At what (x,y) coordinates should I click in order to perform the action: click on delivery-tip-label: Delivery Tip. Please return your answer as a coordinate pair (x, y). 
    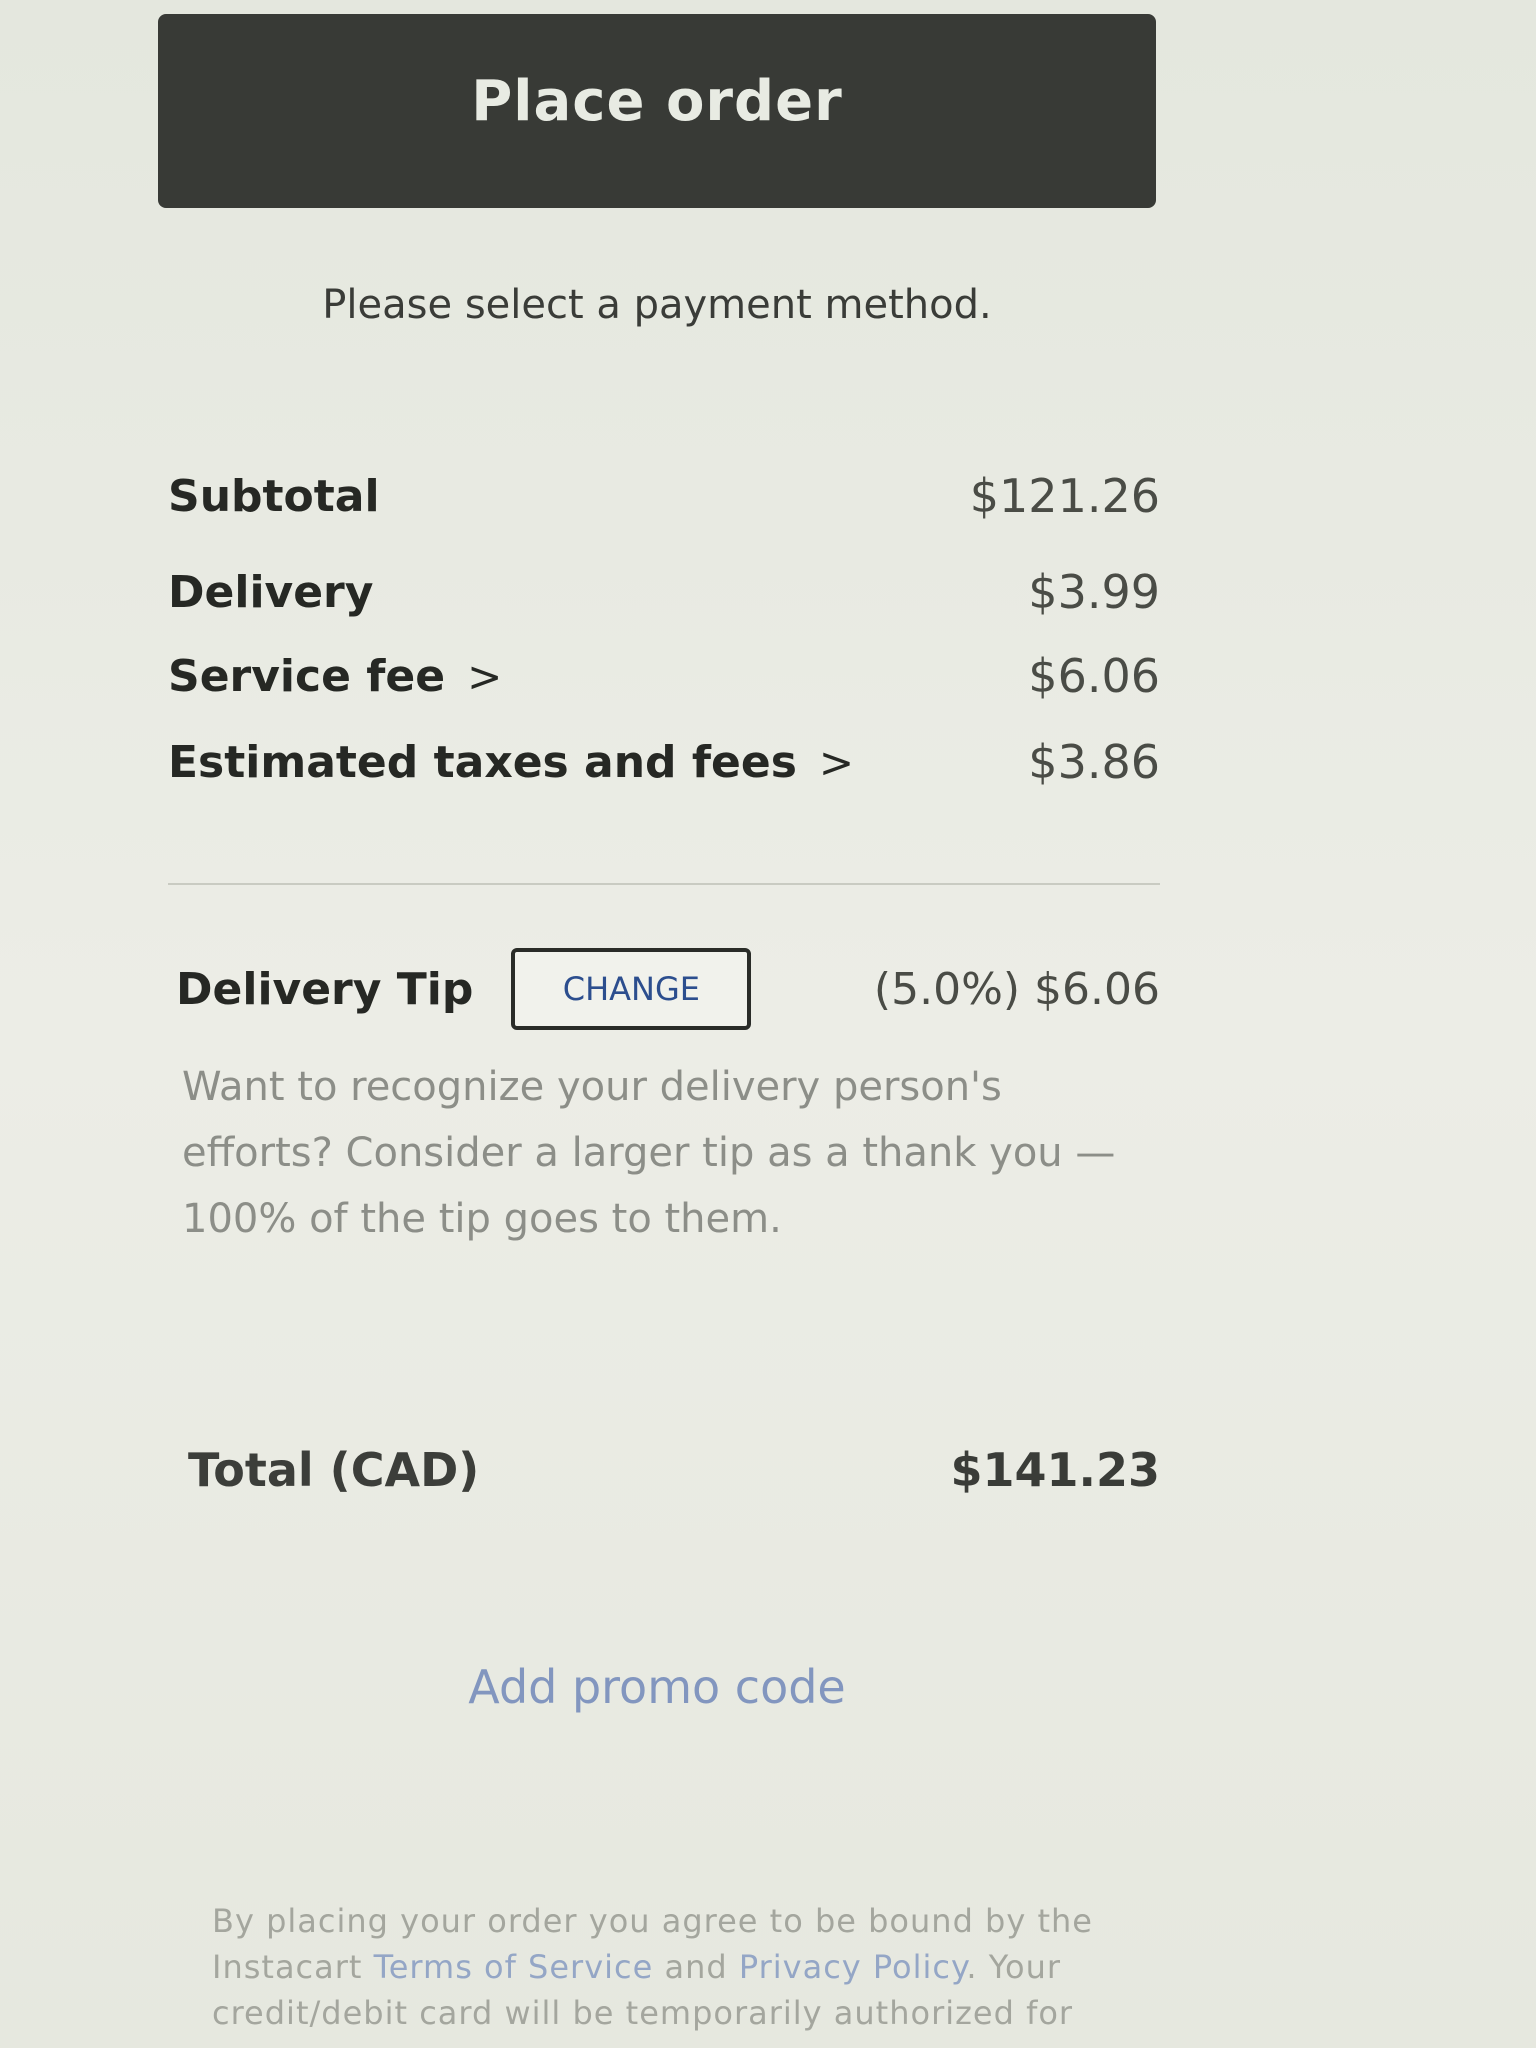
    Looking at the image, I should click on (325, 989).